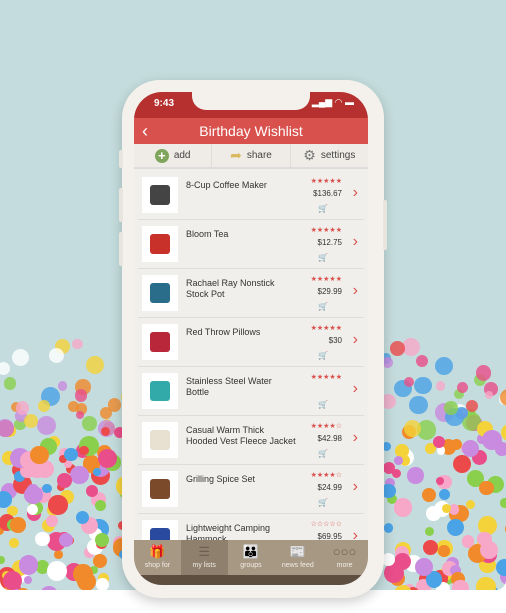 The image size is (506, 613). I want to click on more-icon: ○○○, so click(344, 551).